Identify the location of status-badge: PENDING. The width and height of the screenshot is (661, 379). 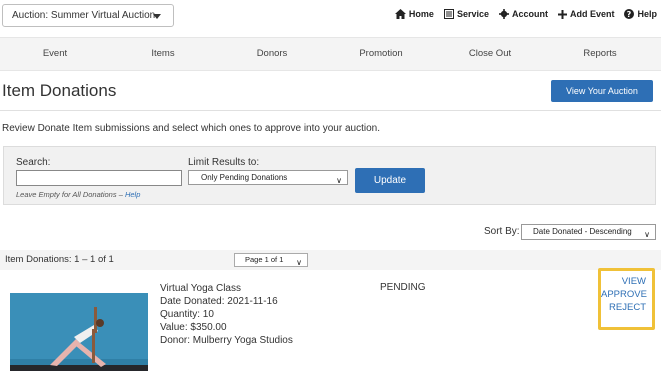
(403, 287).